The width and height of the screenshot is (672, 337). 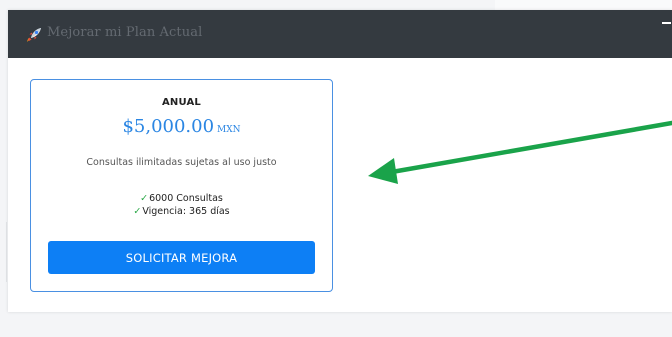 What do you see at coordinates (125, 32) in the screenshot?
I see `modal-title: Mejorar mi Plan Actual` at bounding box center [125, 32].